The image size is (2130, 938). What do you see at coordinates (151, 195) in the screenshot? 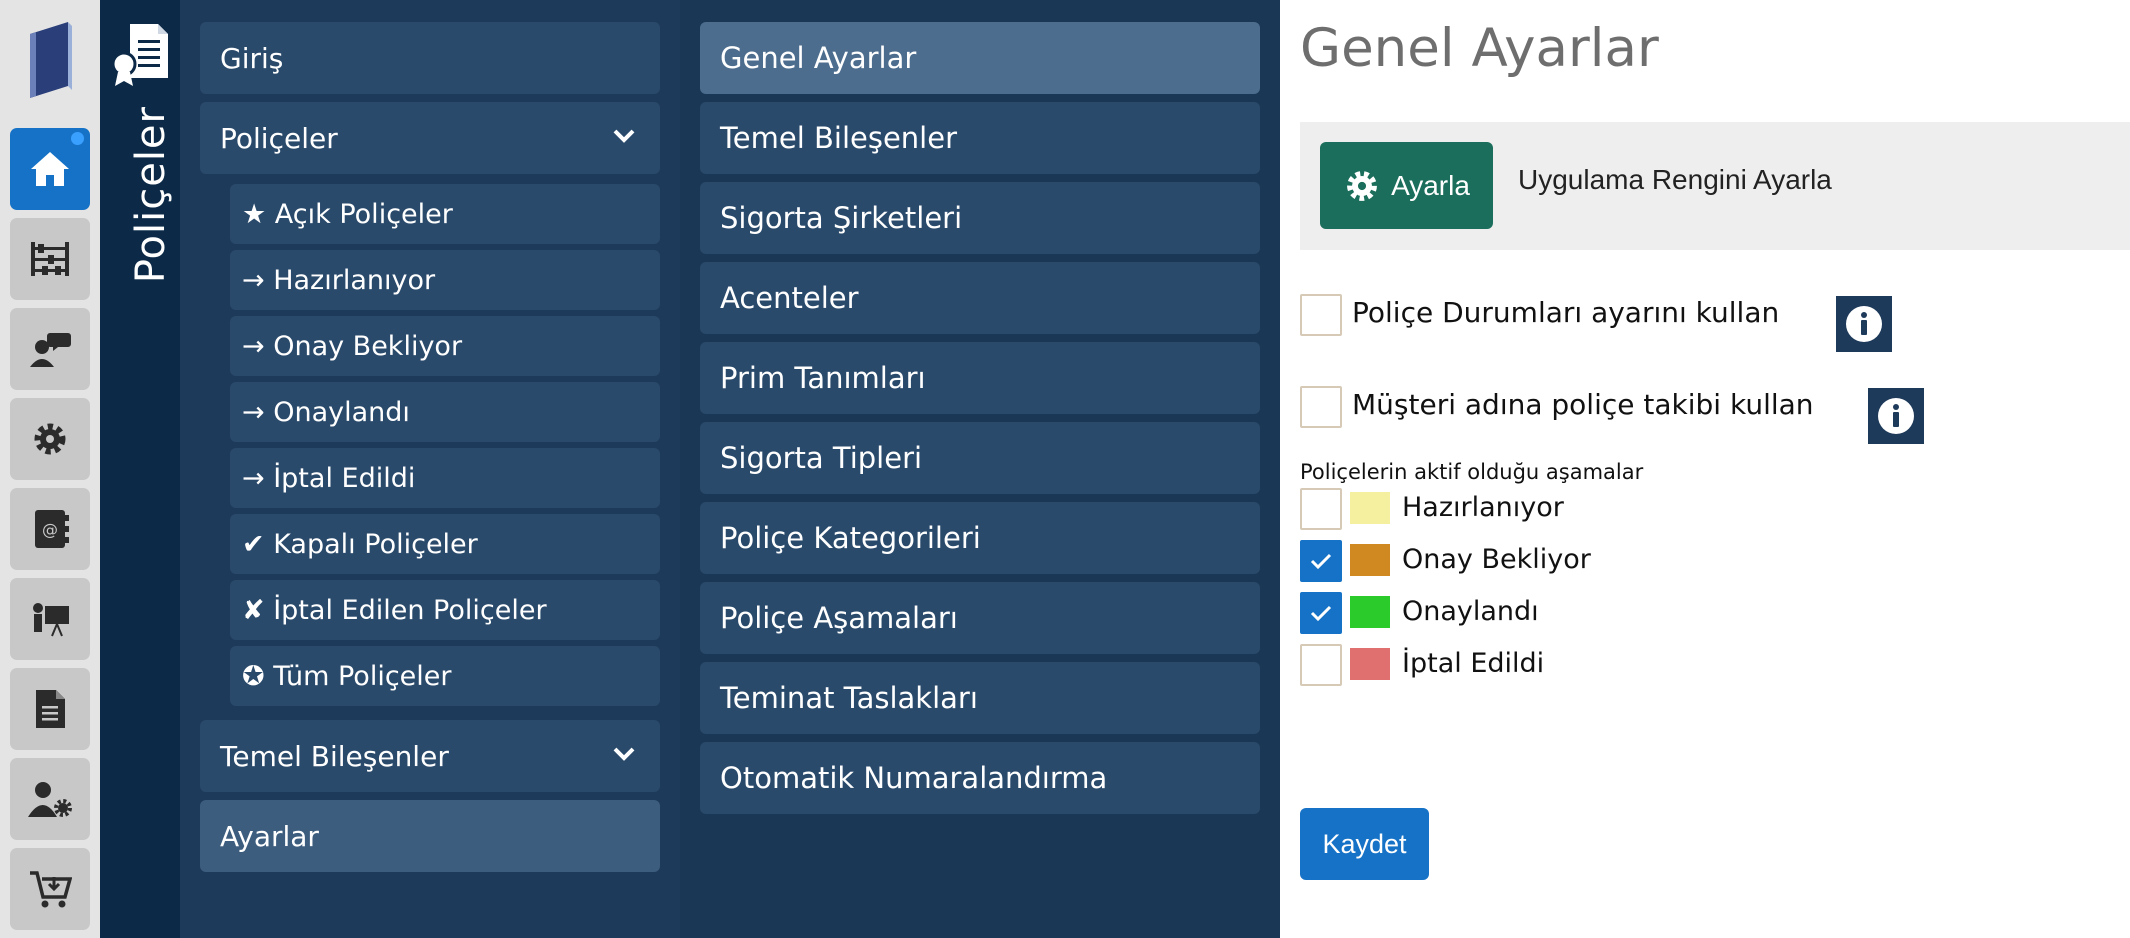
I see `module-title: Poliçeler` at bounding box center [151, 195].